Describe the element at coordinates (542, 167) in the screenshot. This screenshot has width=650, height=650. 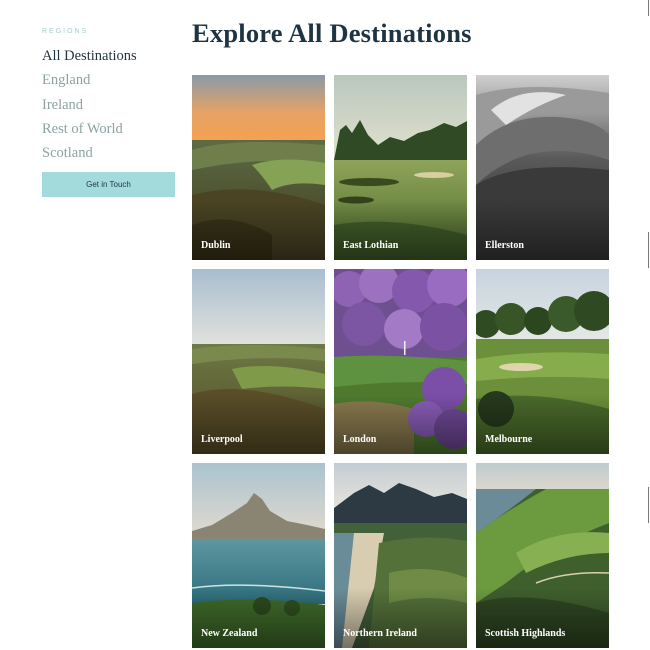
I see `destination-card-ellerston: Ellerston` at that location.